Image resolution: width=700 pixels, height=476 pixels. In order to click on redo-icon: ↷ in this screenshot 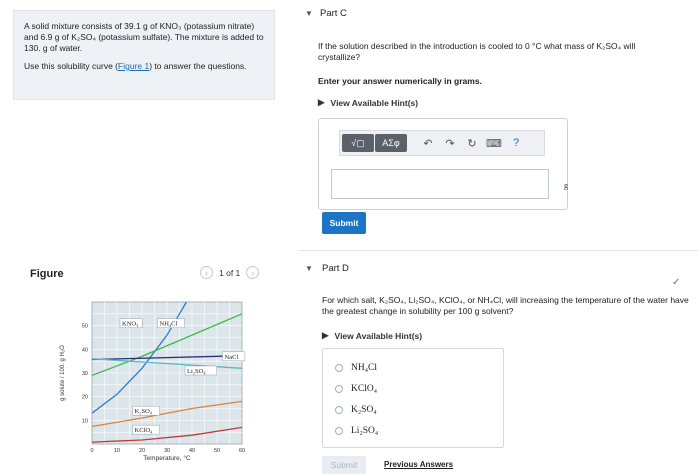, I will do `click(450, 143)`.